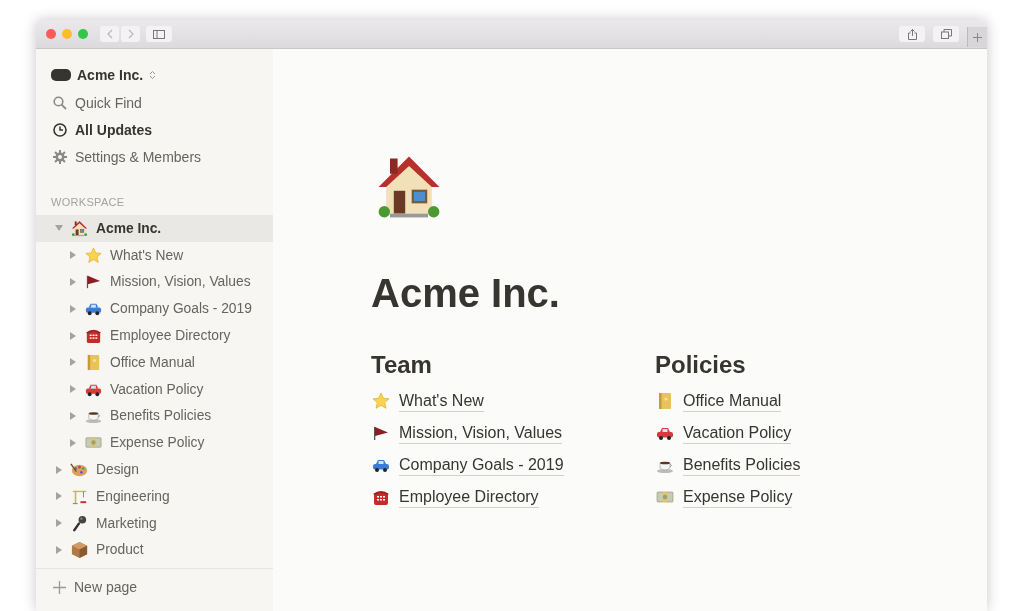  What do you see at coordinates (154, 523) in the screenshot?
I see `sidebar-item: Marketing` at bounding box center [154, 523].